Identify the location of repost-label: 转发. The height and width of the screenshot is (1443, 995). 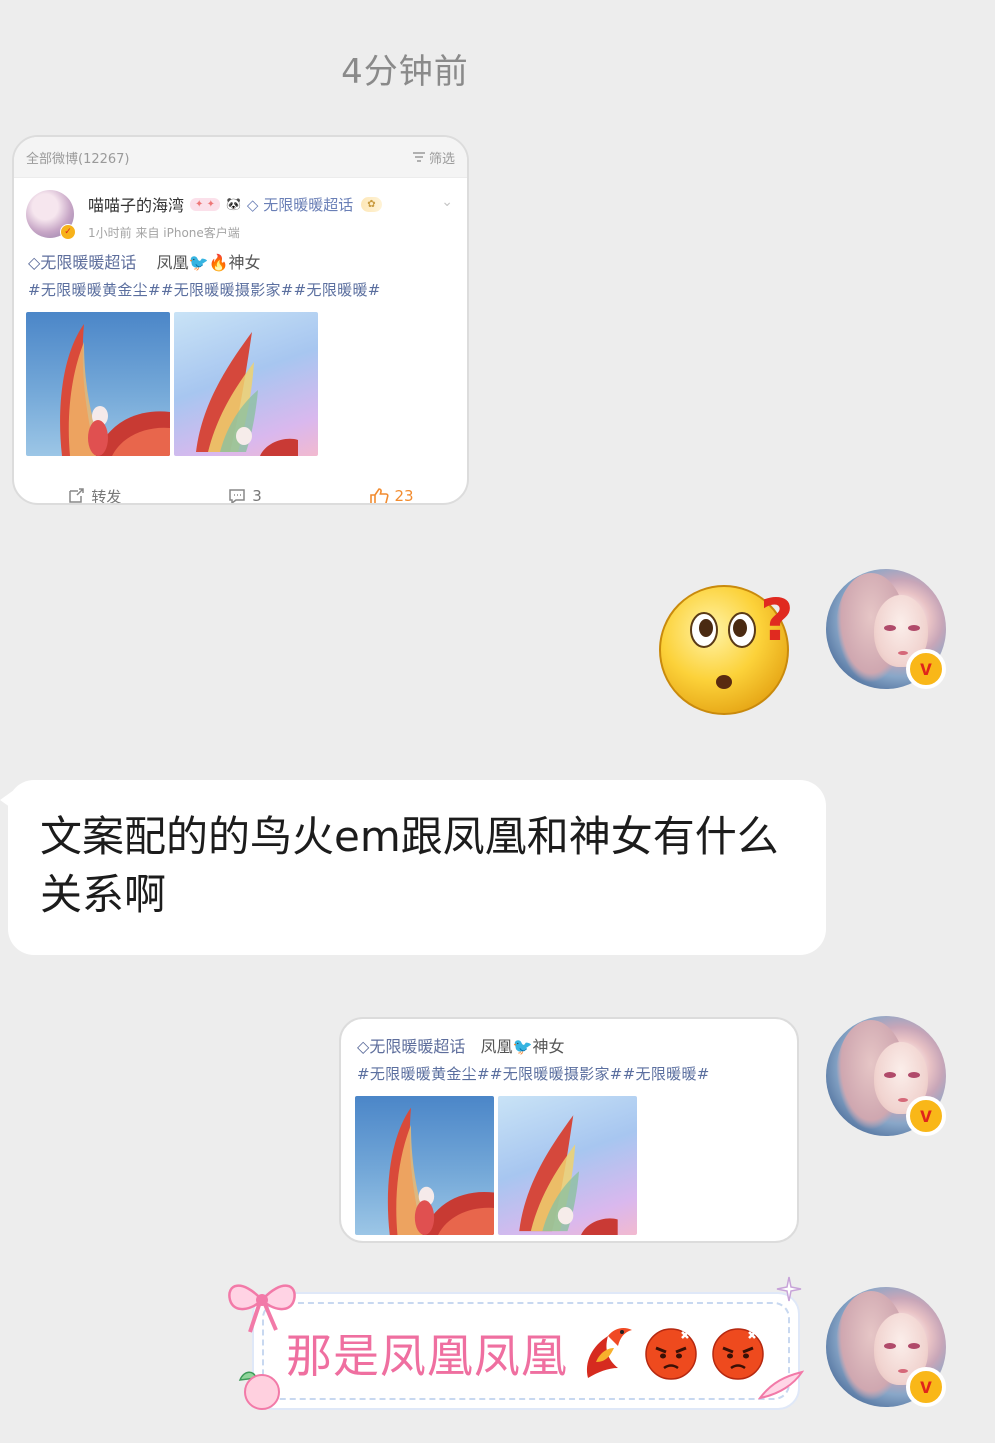
(106, 496).